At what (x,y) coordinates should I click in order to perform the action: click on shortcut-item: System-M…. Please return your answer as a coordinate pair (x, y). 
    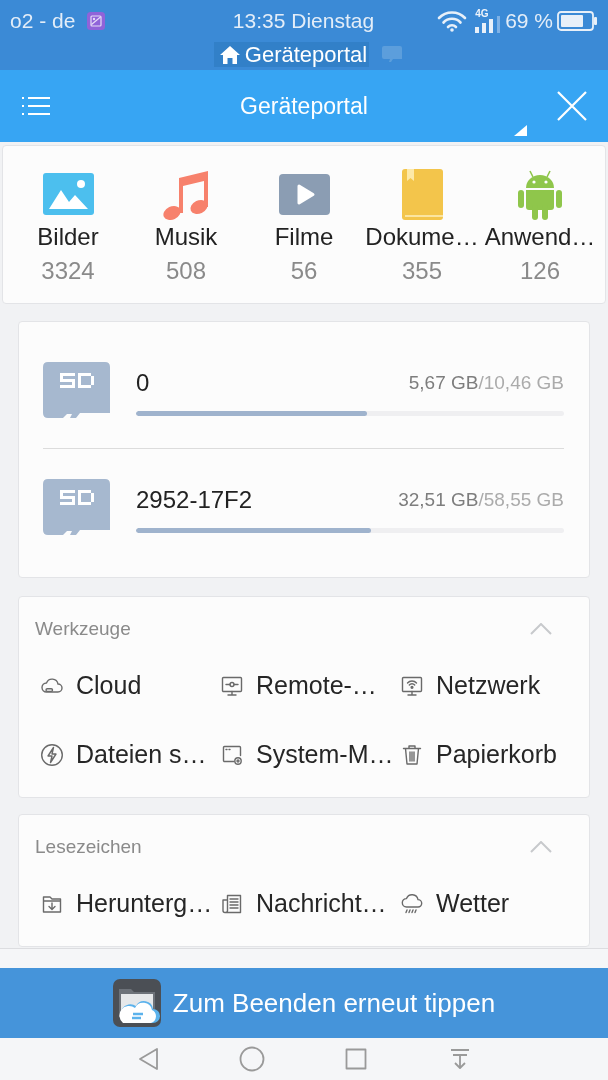
    Looking at the image, I should click on (307, 754).